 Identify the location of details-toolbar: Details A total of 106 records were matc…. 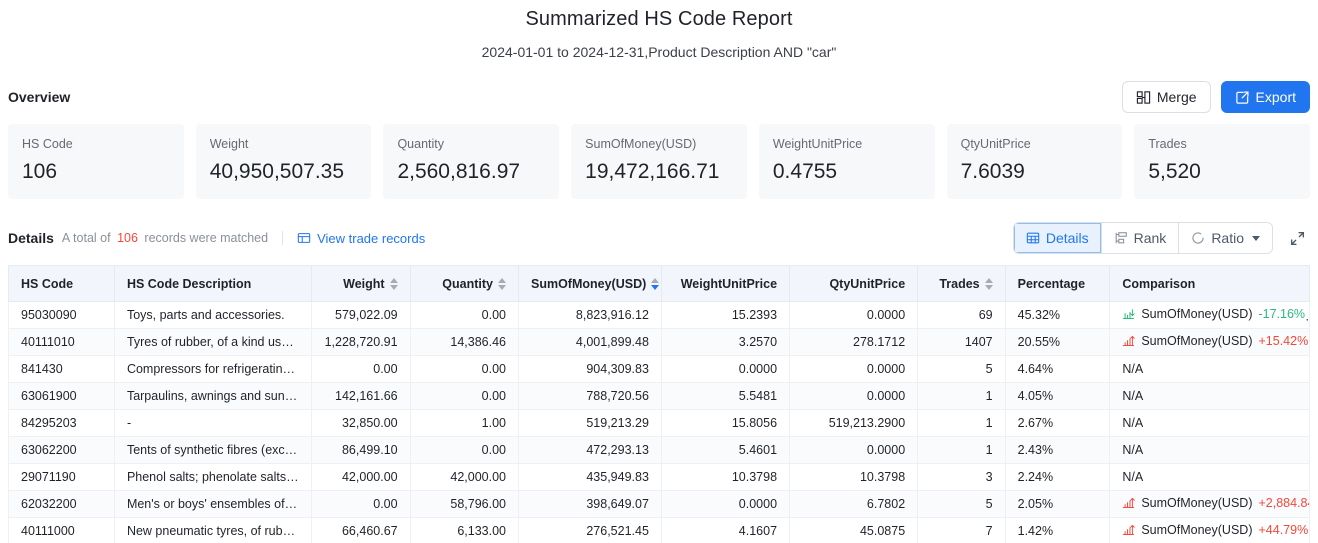
(659, 238).